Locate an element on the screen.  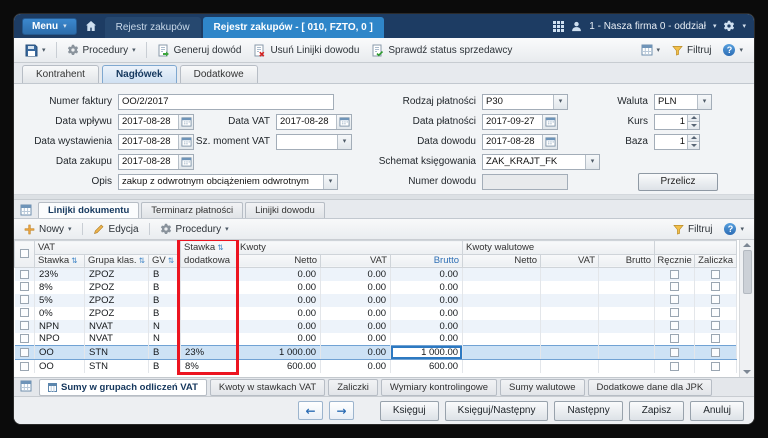
cell: 23% is located at coordinates (209, 352).